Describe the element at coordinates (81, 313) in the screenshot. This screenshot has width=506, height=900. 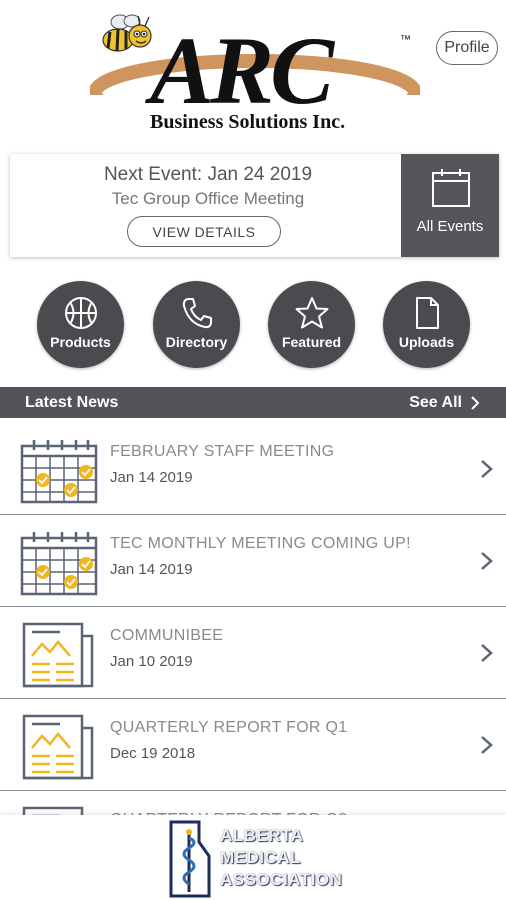
I see `basketball-icon` at that location.